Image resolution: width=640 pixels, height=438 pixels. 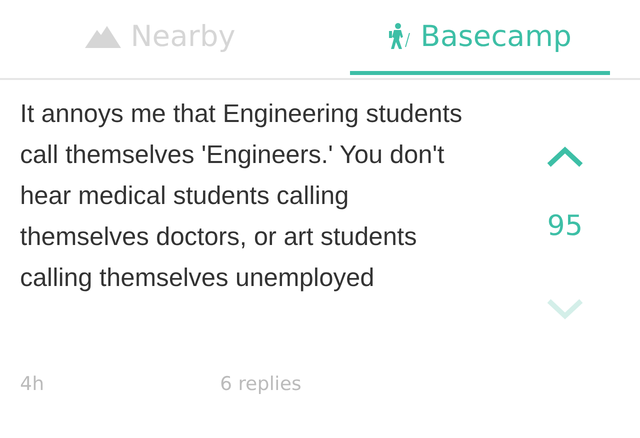 I want to click on replies-link: 6 replies, so click(x=261, y=384).